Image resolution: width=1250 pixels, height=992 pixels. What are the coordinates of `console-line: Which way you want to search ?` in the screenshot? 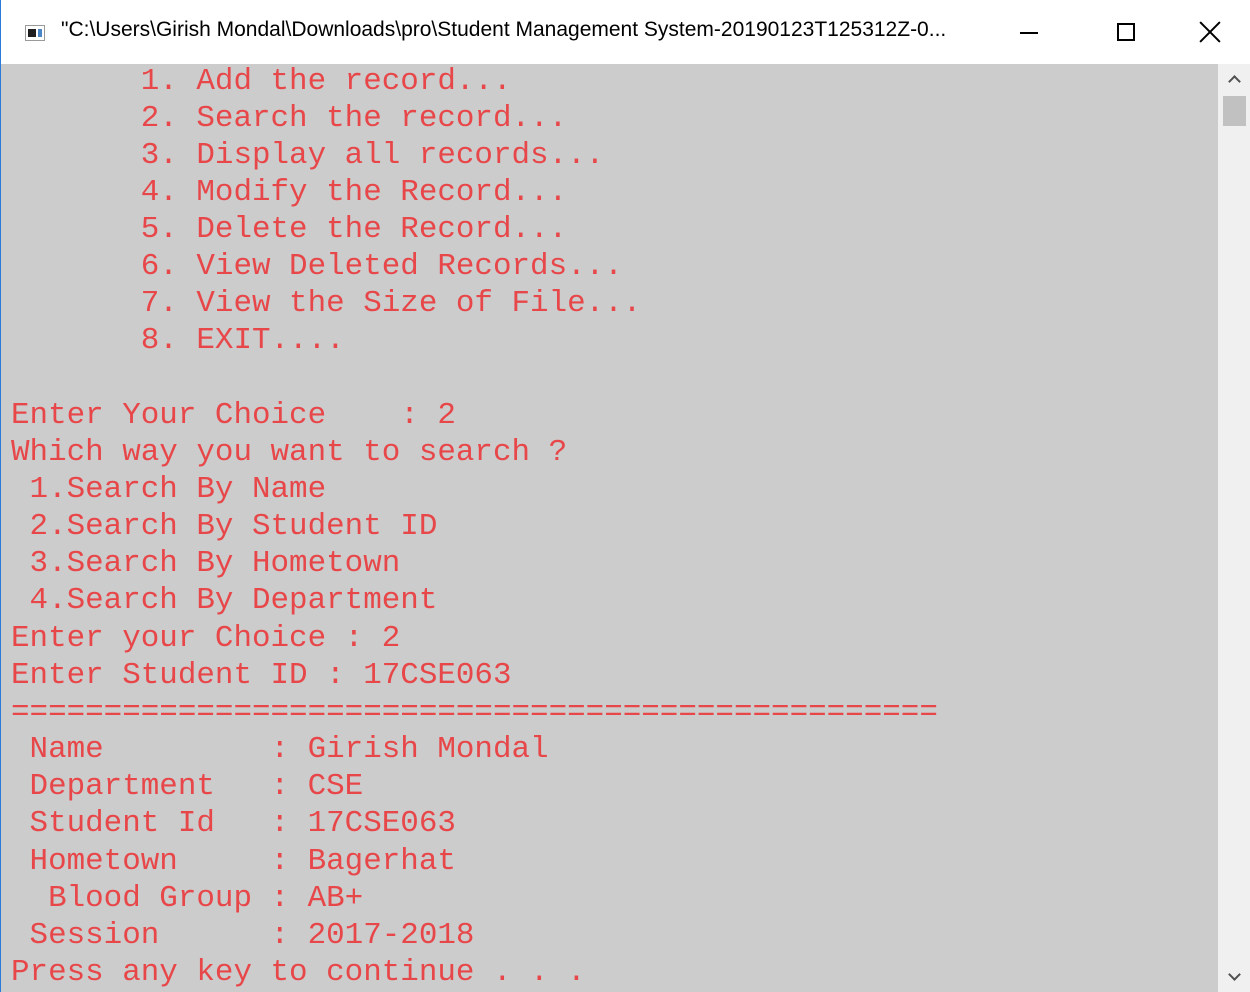 It's located at (289, 452).